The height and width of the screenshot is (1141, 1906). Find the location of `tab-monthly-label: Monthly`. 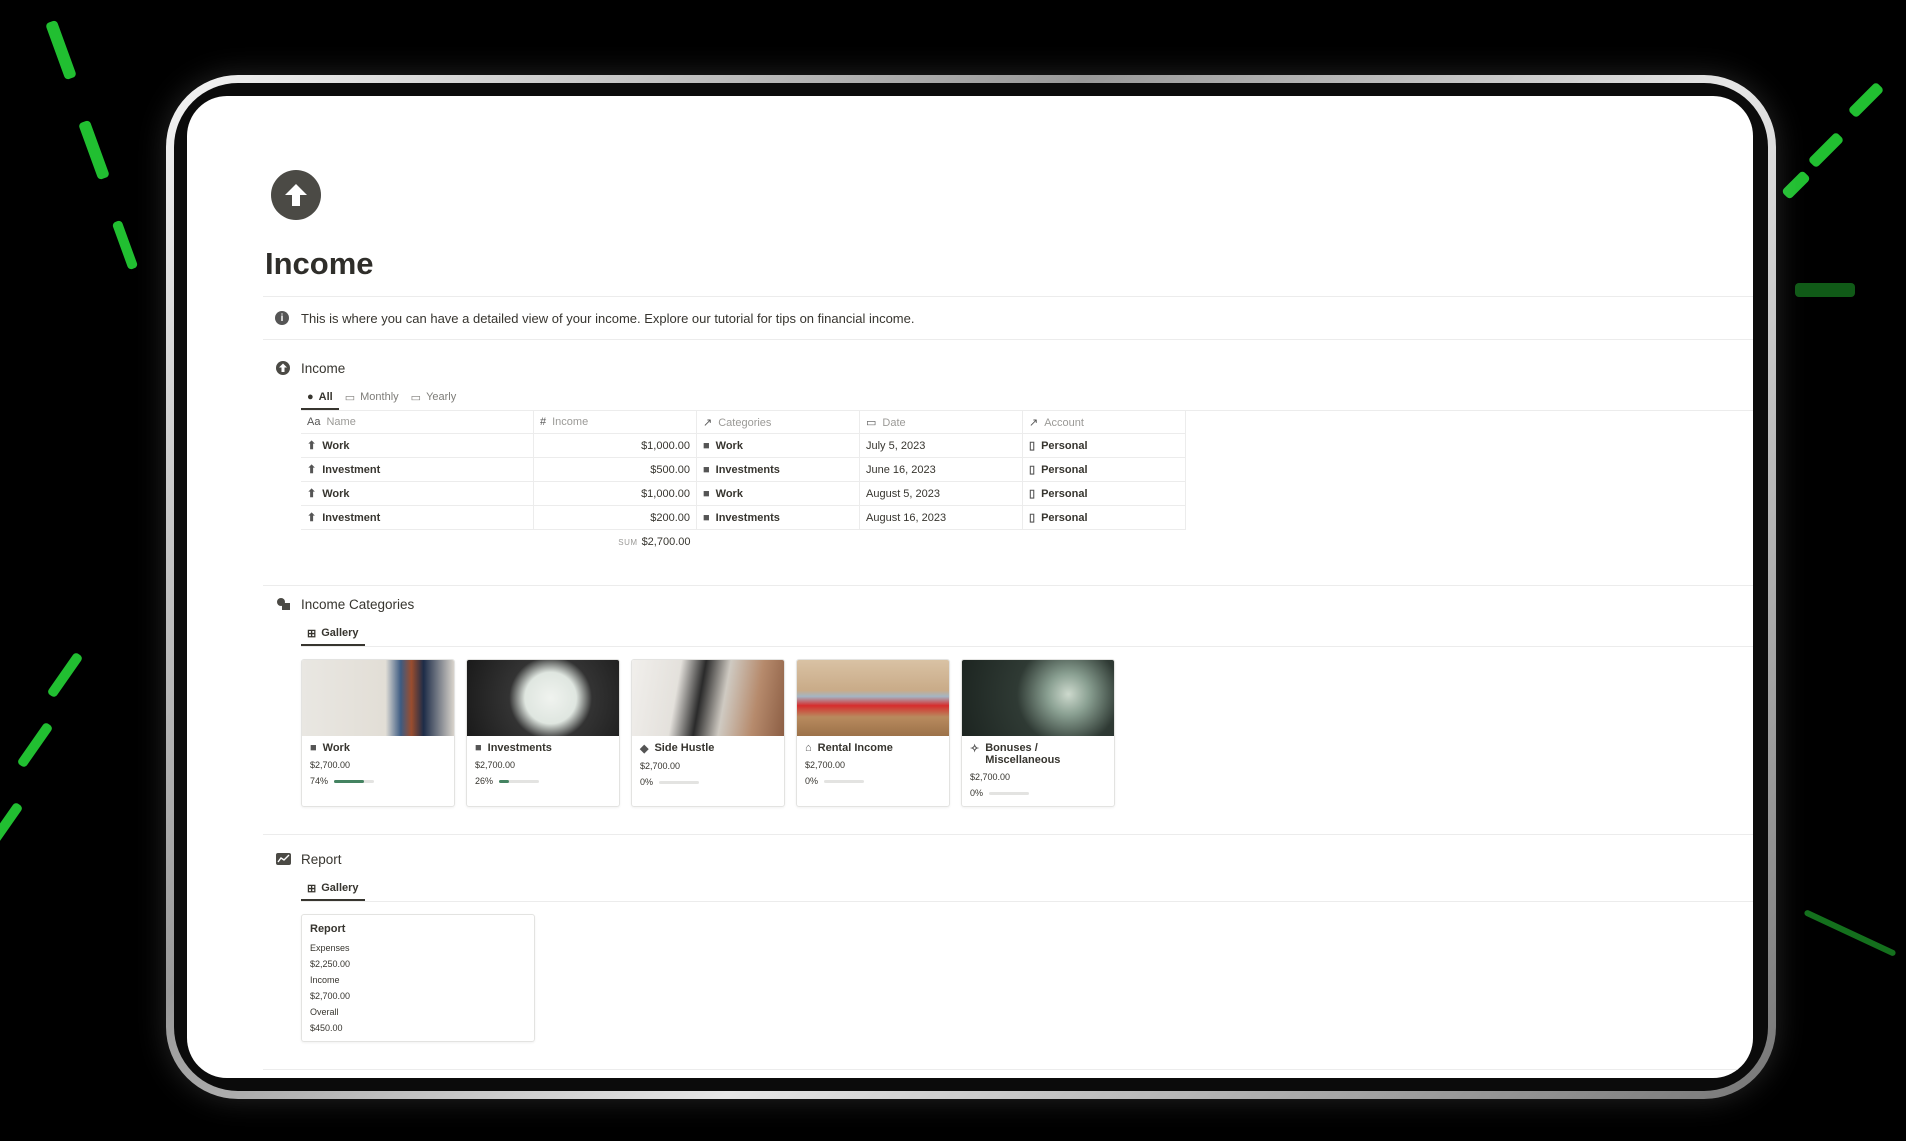

tab-monthly-label: Monthly is located at coordinates (379, 397).